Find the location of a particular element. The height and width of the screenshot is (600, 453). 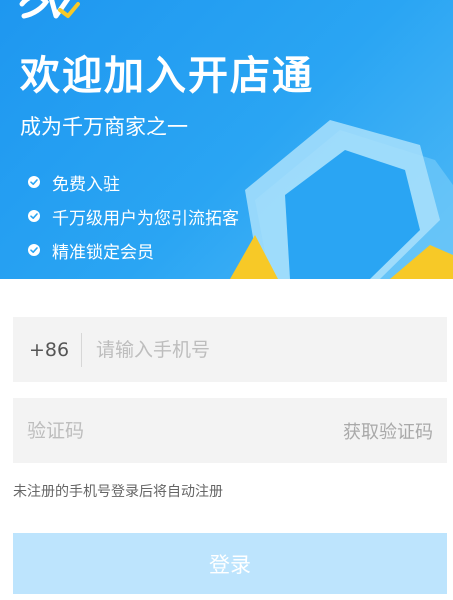

code-input-row: 获取验证码 is located at coordinates (230, 430).